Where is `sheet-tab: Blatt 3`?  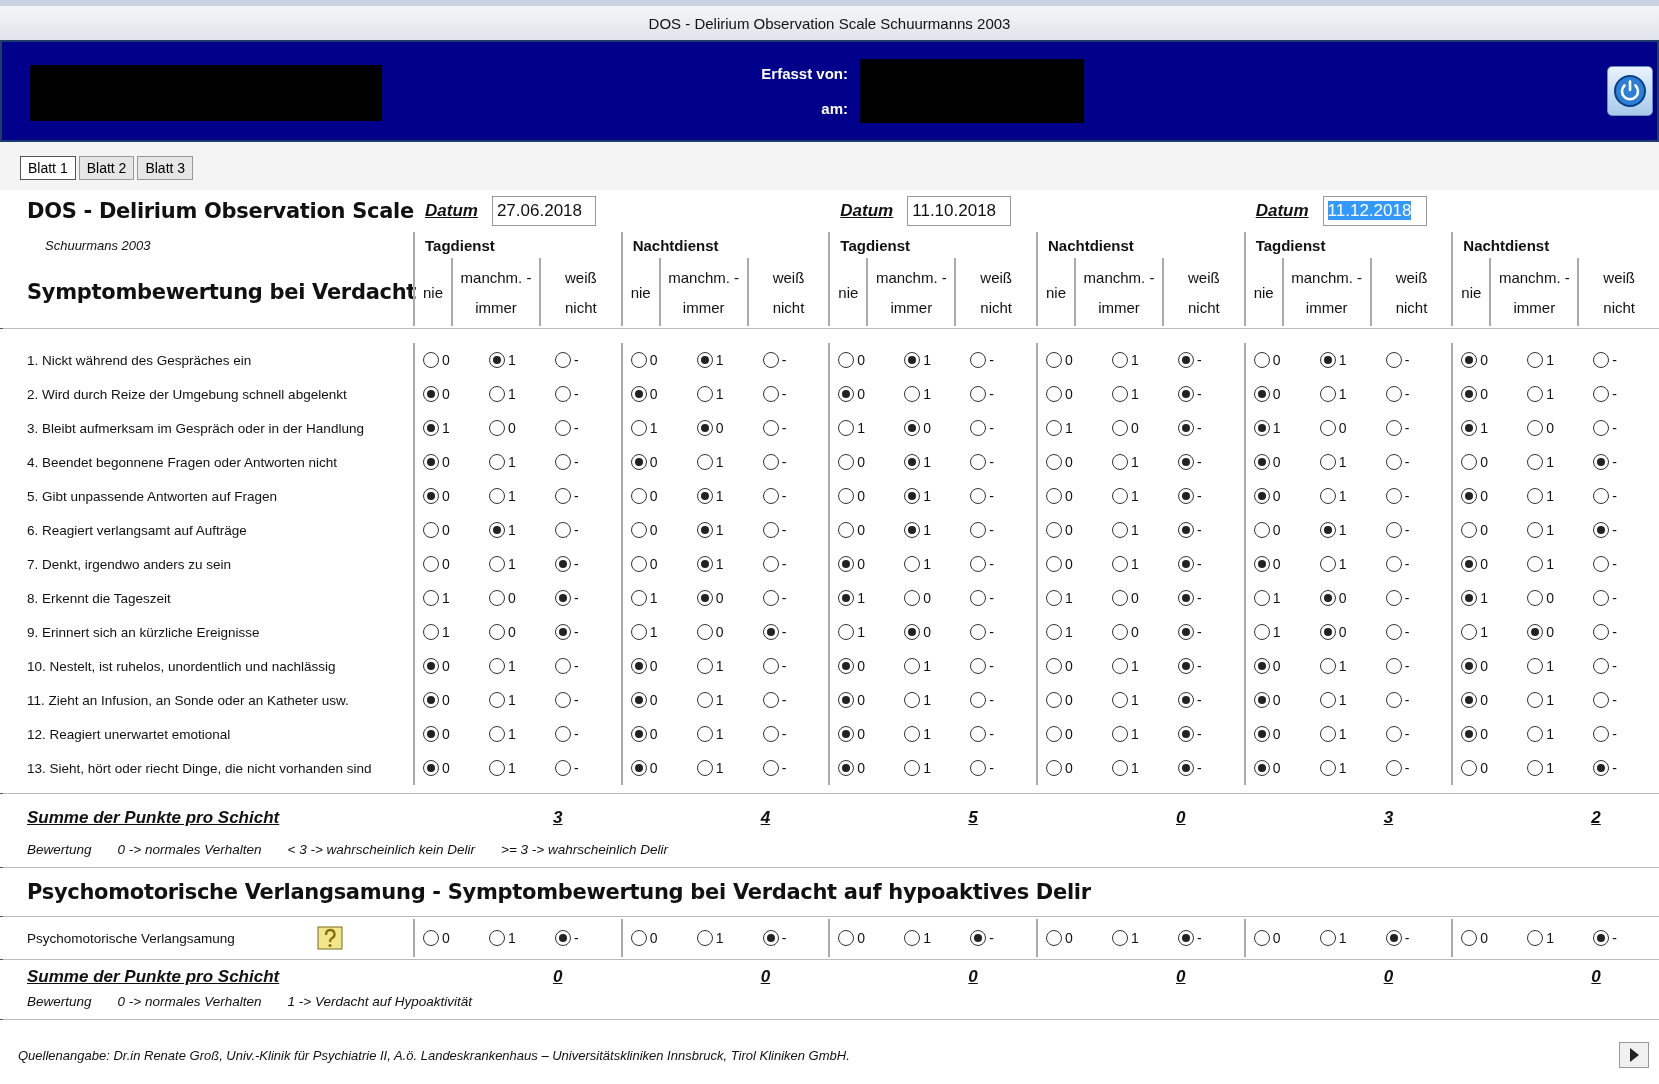
sheet-tab: Blatt 3 is located at coordinates (165, 168).